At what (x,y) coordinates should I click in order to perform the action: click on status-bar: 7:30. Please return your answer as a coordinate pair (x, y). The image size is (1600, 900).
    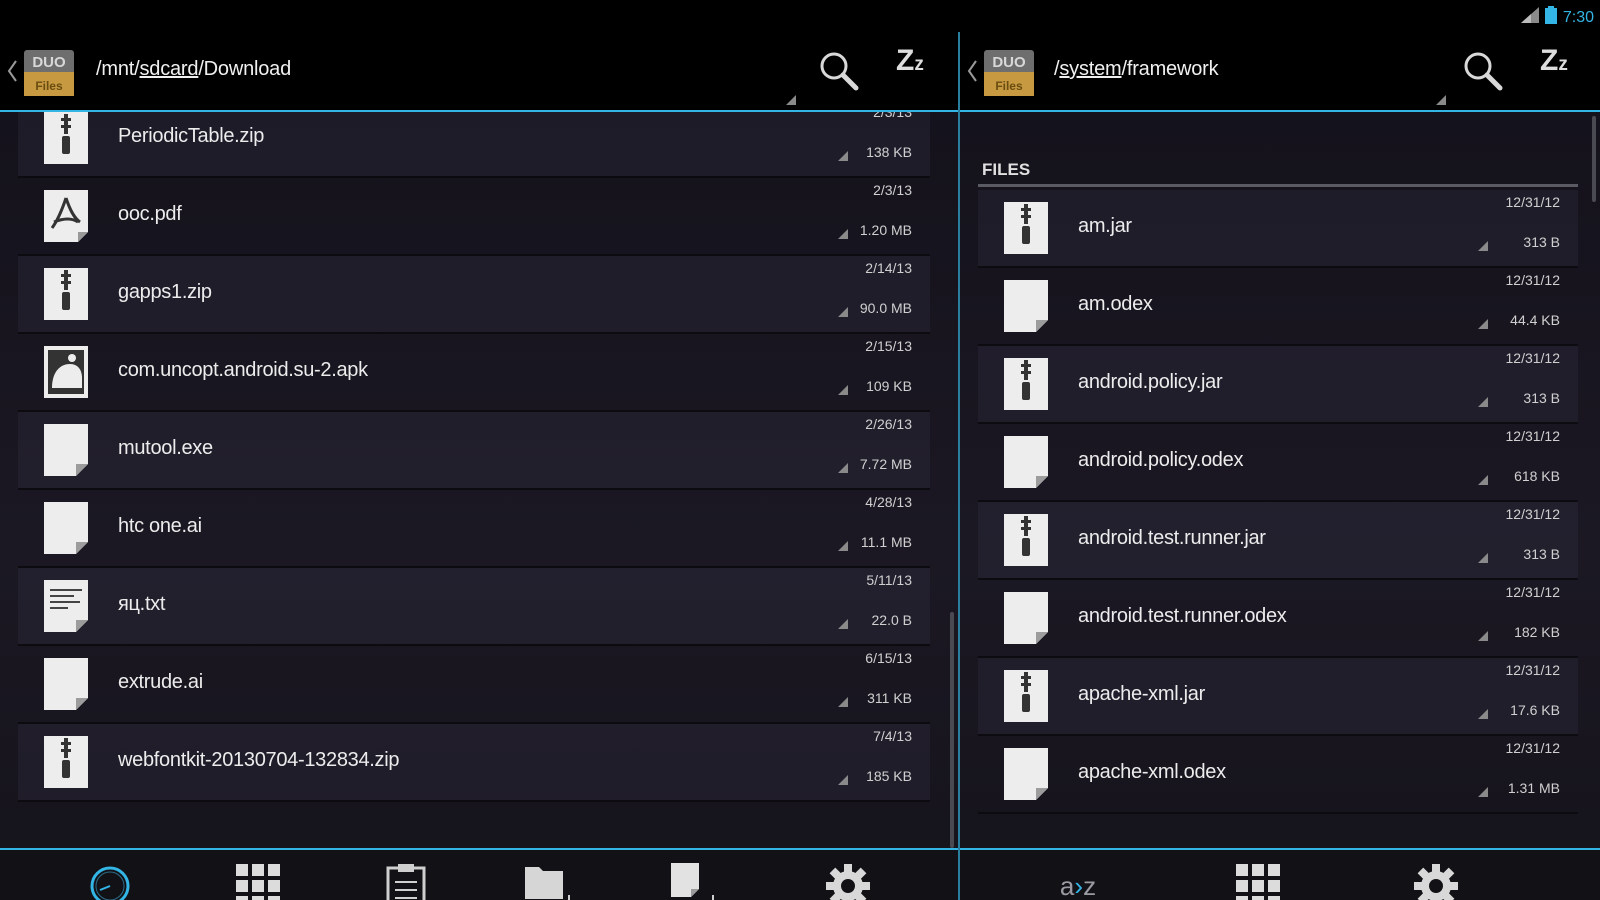
    Looking at the image, I should click on (800, 16).